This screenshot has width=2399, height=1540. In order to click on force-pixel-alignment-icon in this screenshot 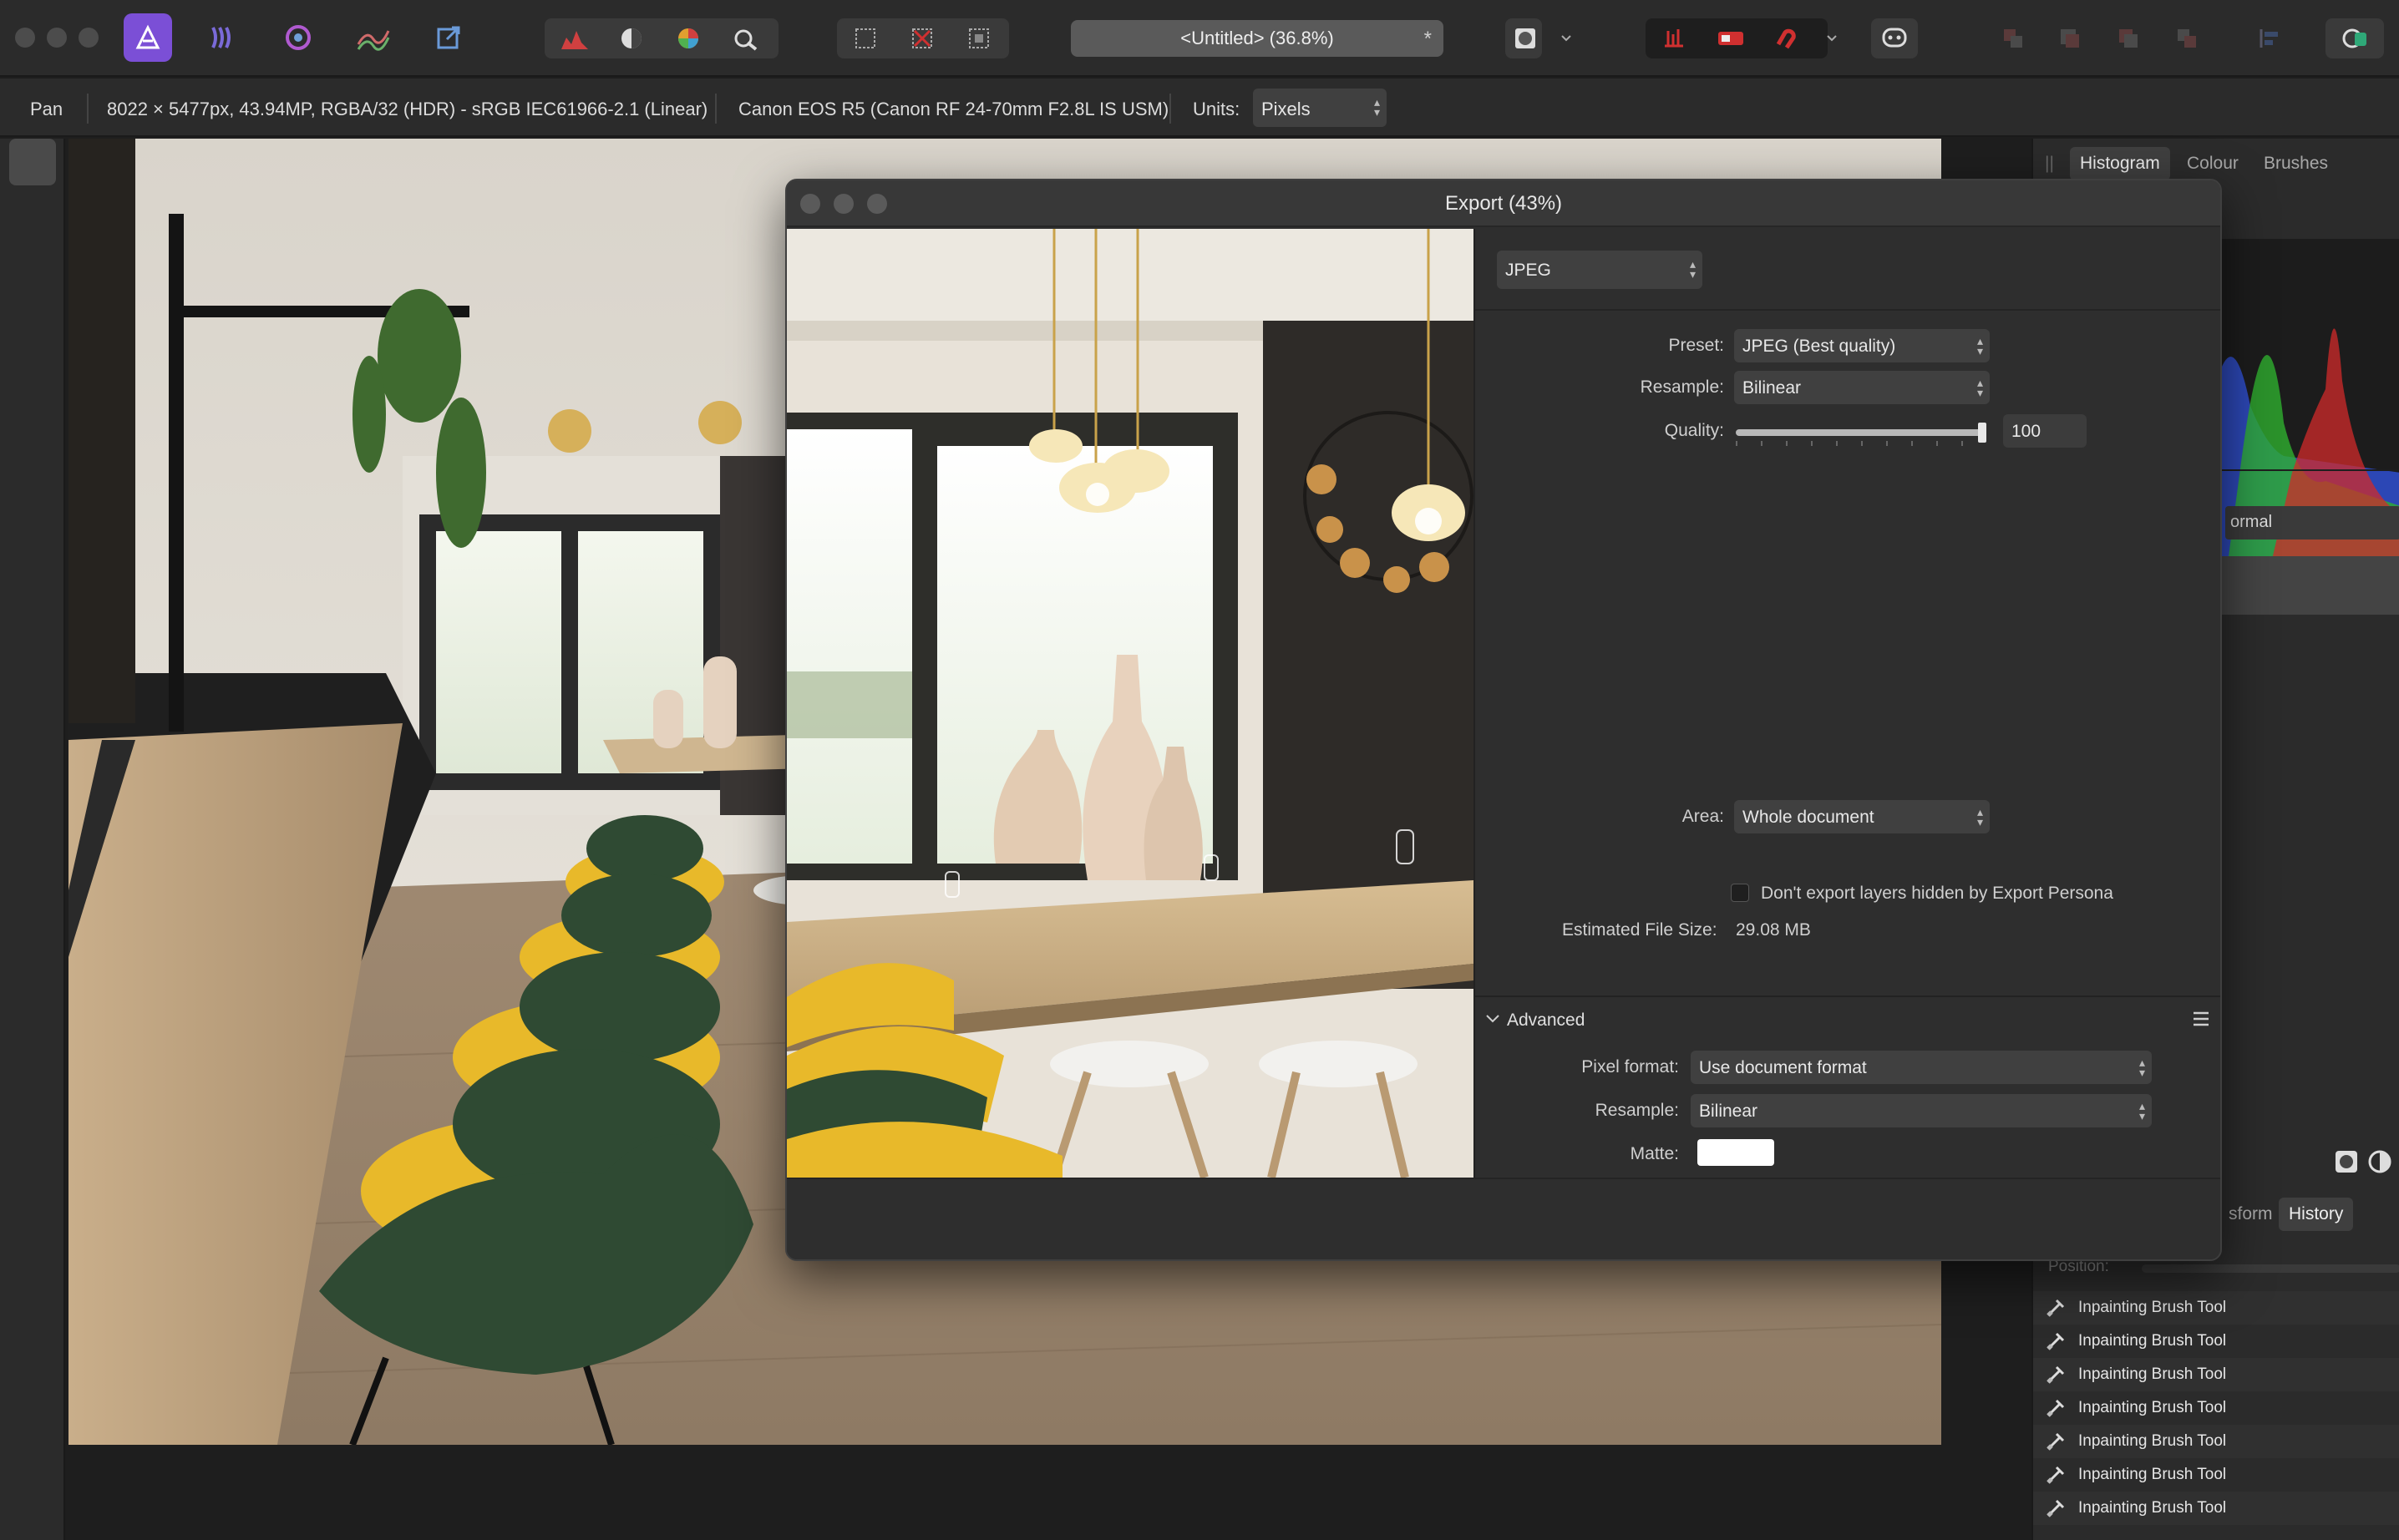, I will do `click(1730, 38)`.